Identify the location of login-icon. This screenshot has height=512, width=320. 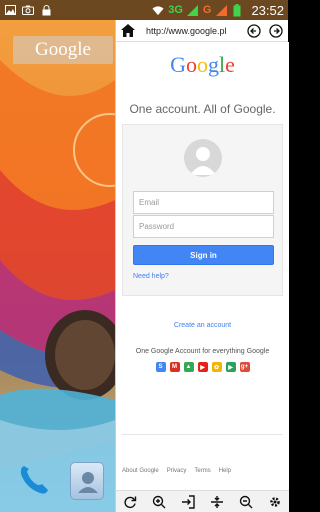
(188, 502).